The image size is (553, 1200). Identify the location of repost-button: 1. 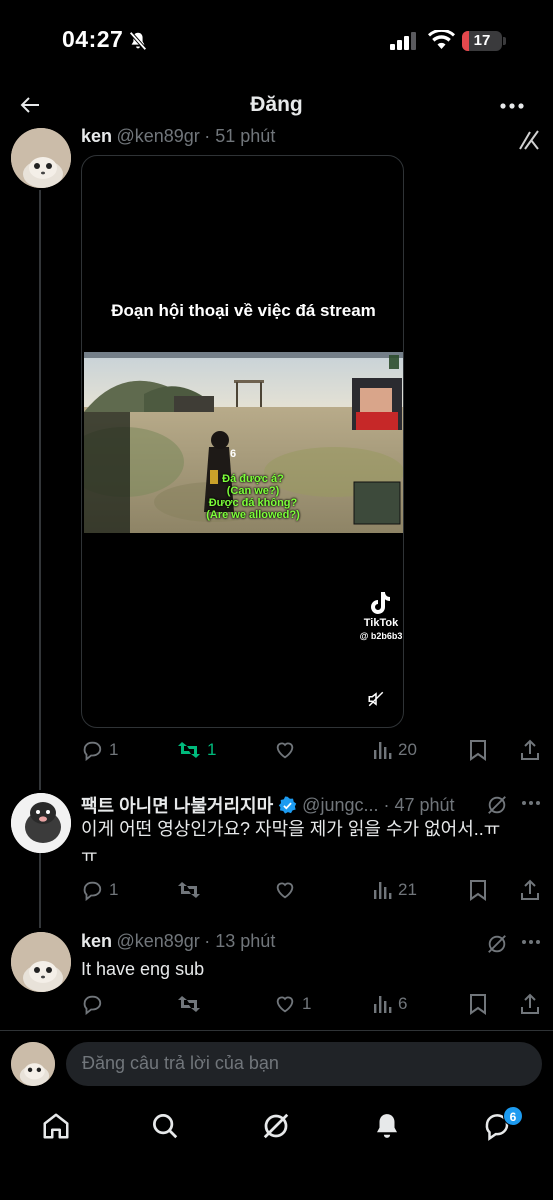
(196, 750).